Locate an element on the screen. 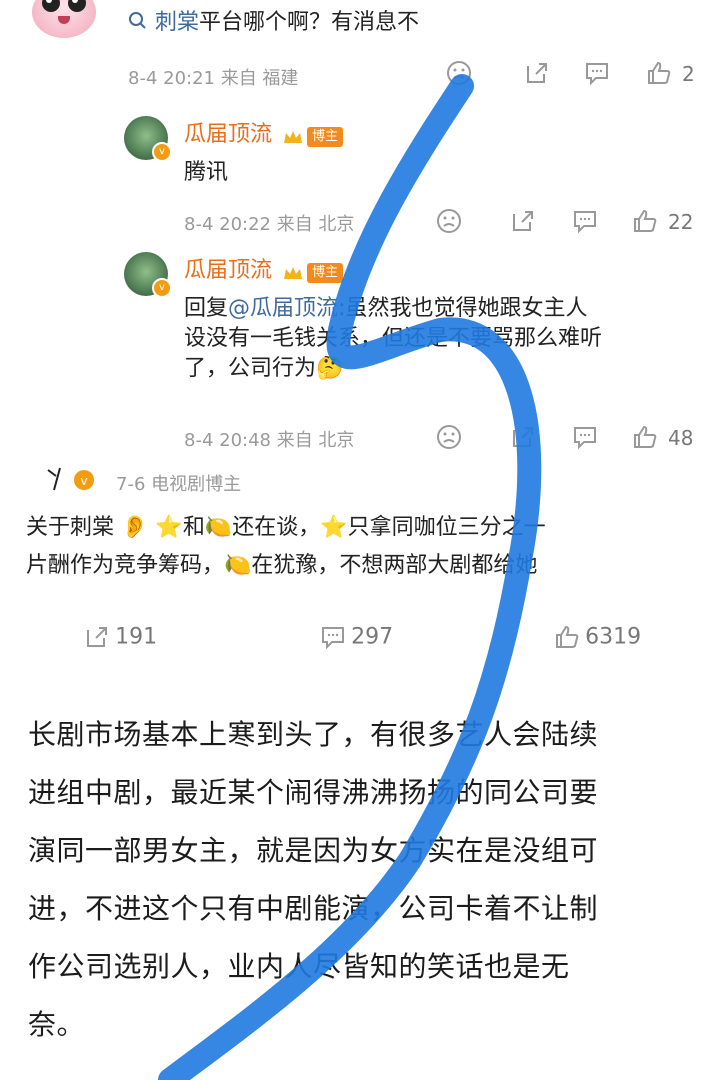 The width and height of the screenshot is (720, 1080). post-text: 和 is located at coordinates (193, 527).